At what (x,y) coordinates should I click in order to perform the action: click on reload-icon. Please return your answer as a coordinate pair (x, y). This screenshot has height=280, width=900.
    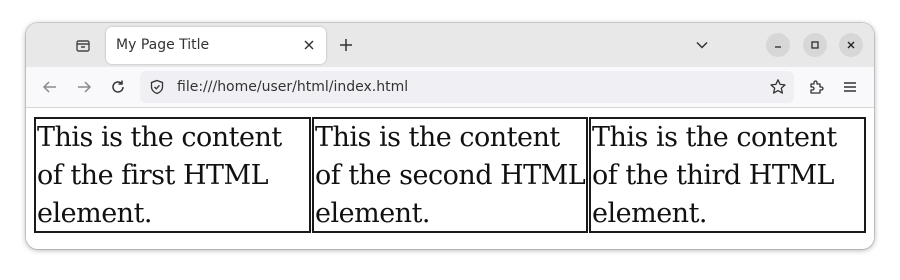
    Looking at the image, I should click on (118, 87).